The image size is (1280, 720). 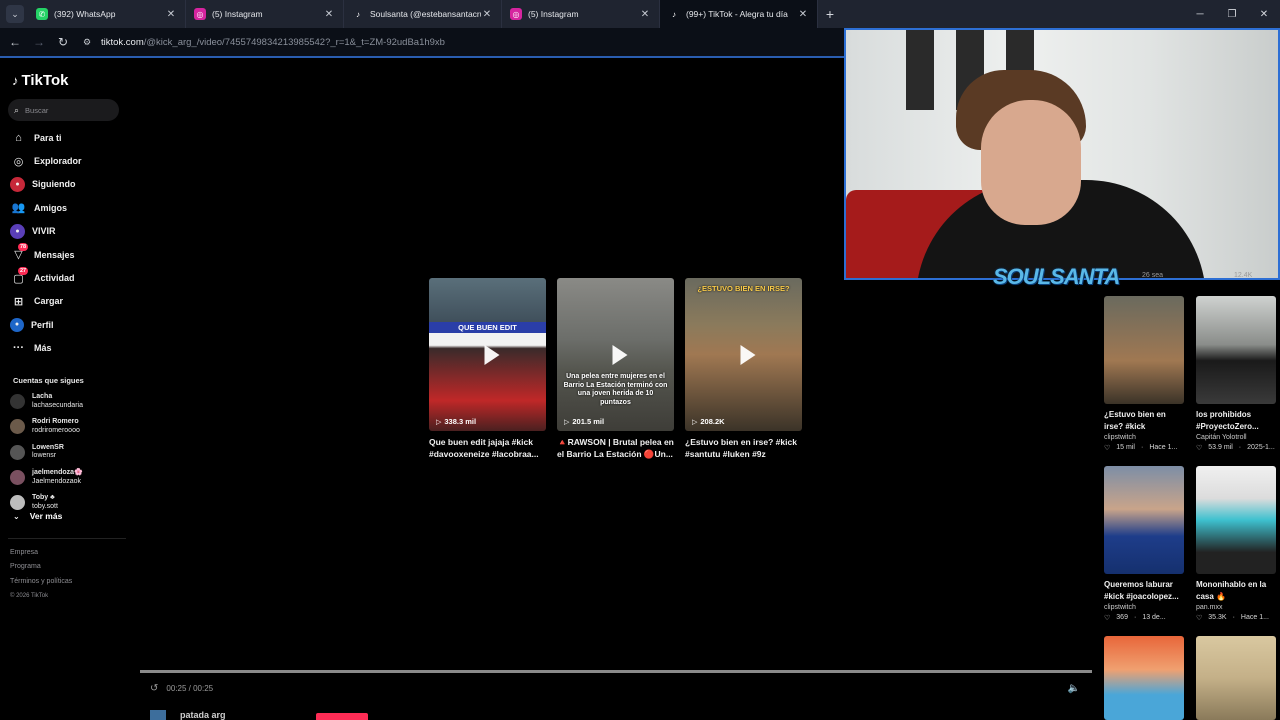 What do you see at coordinates (68, 137) in the screenshot?
I see `nav-para-ti: ⌂ Para ti` at bounding box center [68, 137].